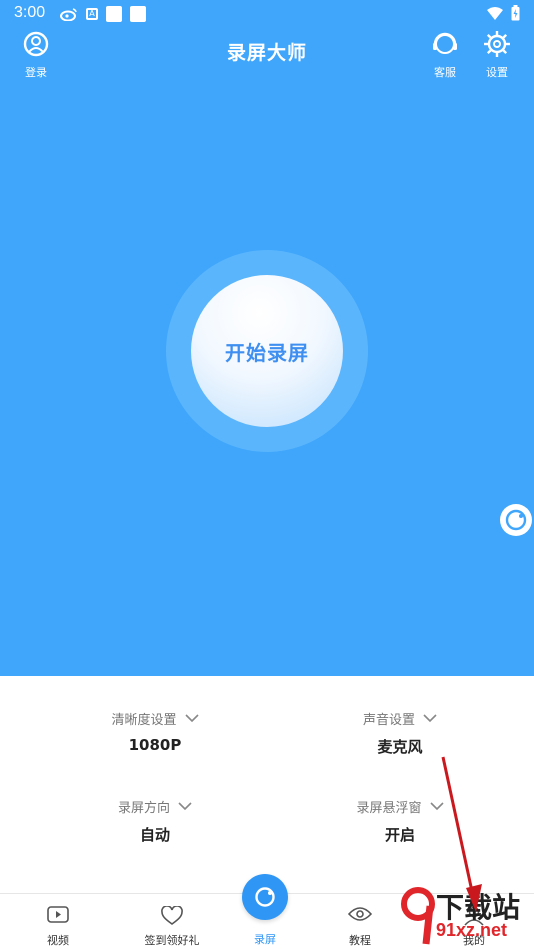  I want to click on resolution-setting: 清晰度设置 1080P, so click(155, 731).